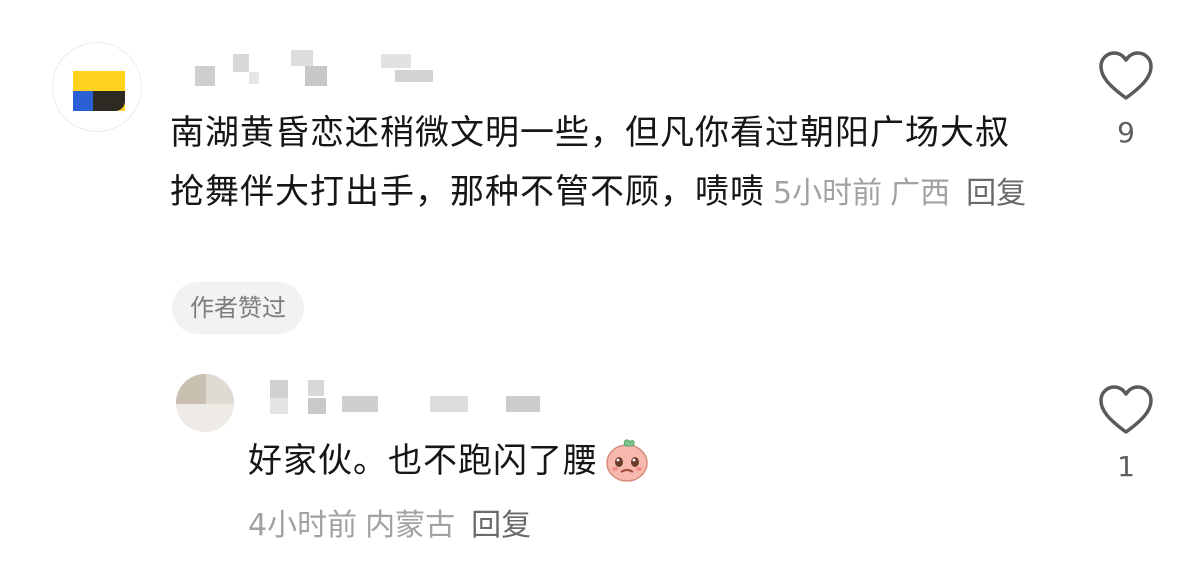 The width and height of the screenshot is (1200, 572). What do you see at coordinates (627, 460) in the screenshot?
I see `crying-peach-emoji-icon` at bounding box center [627, 460].